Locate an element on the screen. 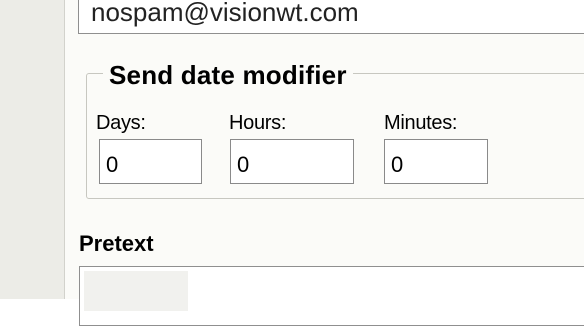 The height and width of the screenshot is (326, 584). email-address-value: nospam@visionwt.com is located at coordinates (225, 13).